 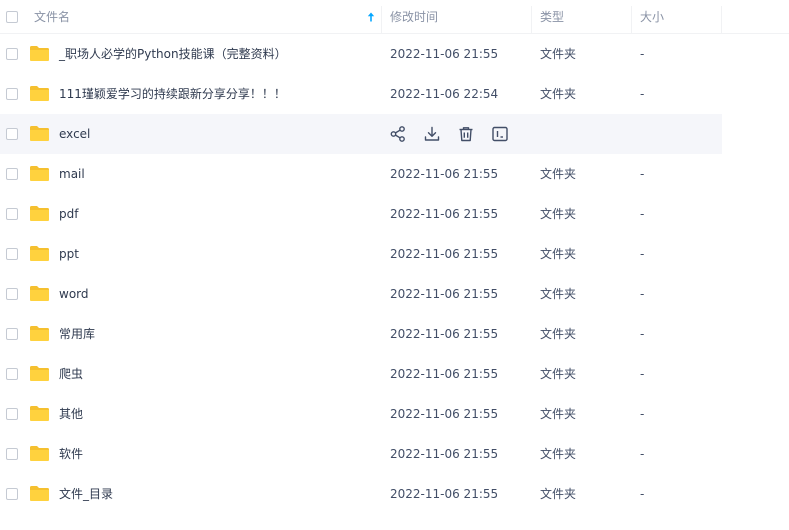 I want to click on file-name: 软件, so click(x=71, y=454).